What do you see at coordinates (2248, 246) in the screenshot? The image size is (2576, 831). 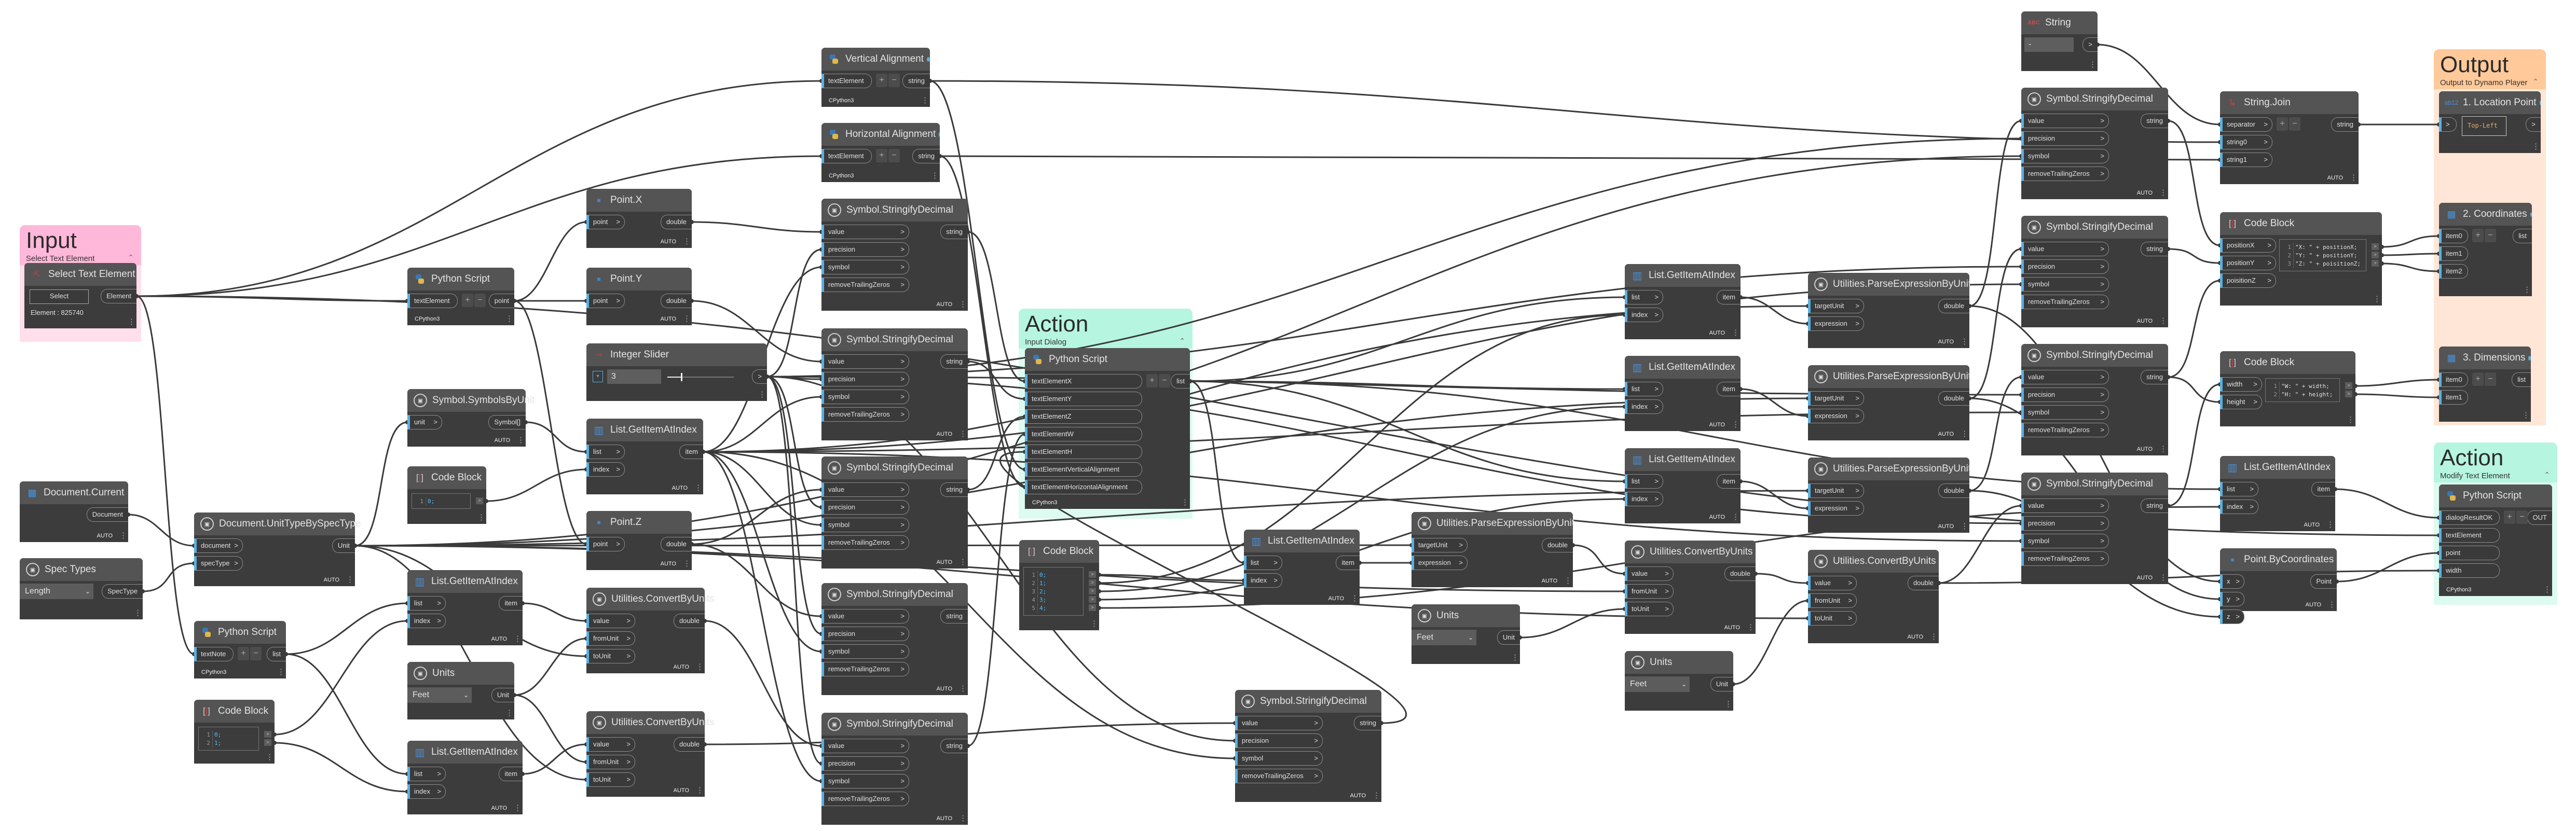 I see `input-port-positionx: positionX >` at bounding box center [2248, 246].